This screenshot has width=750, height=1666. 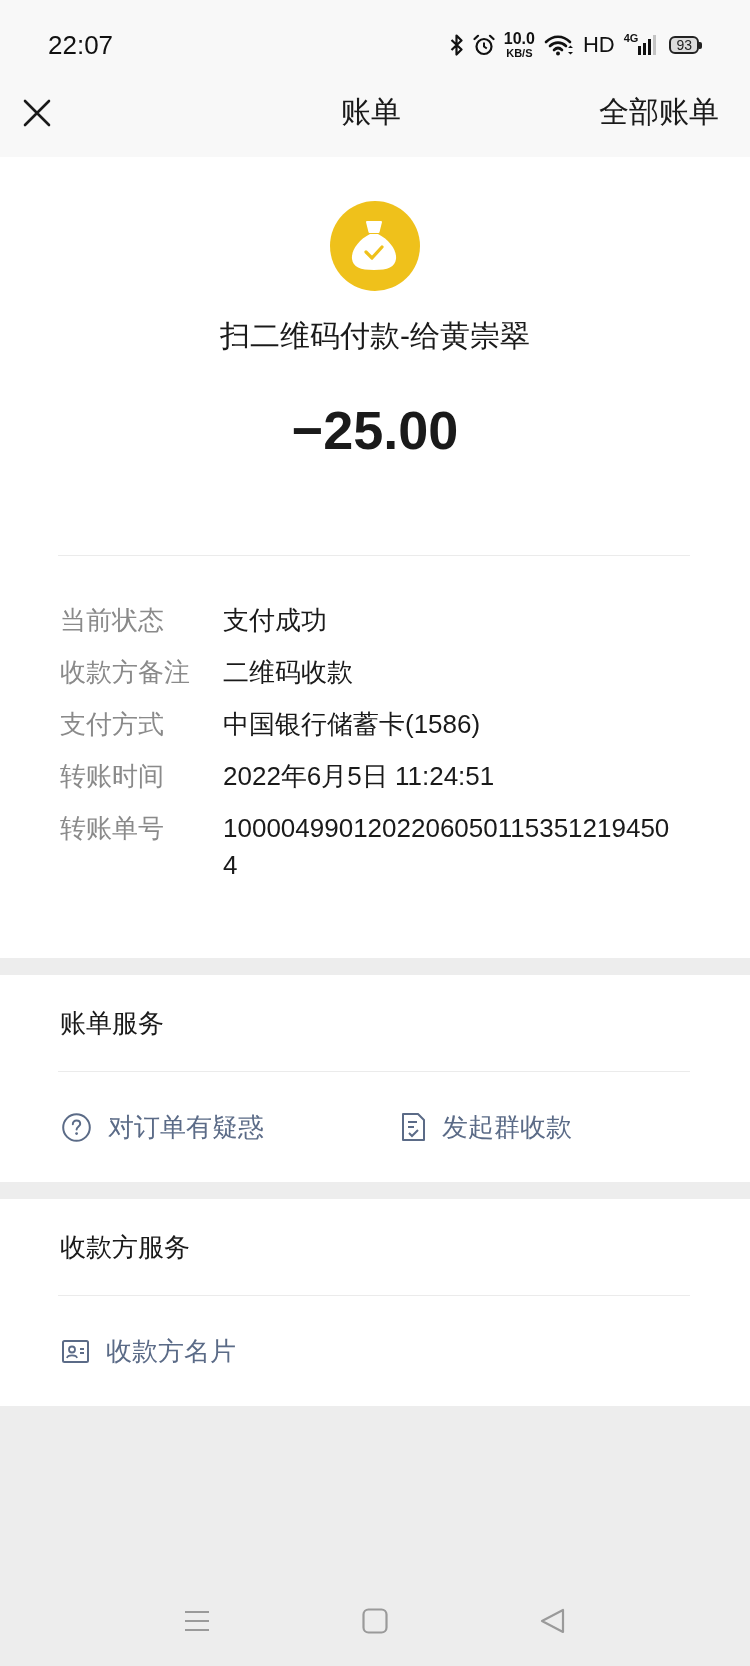 I want to click on detail-label: 支付方式, so click(x=112, y=724).